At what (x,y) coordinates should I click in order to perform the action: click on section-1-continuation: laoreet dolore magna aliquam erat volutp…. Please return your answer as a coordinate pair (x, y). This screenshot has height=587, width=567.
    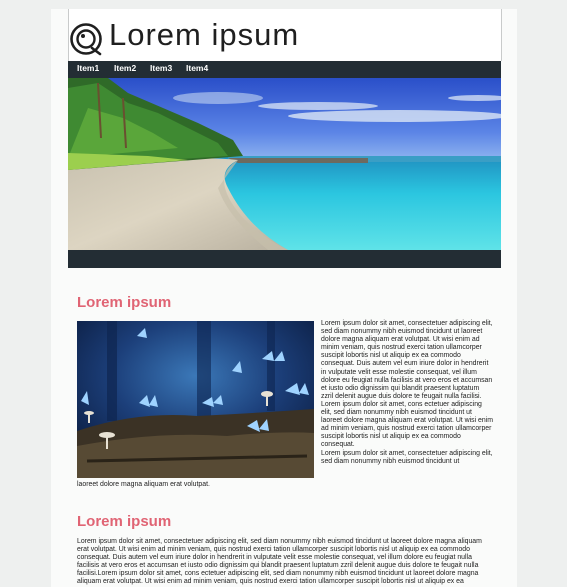
    Looking at the image, I should click on (143, 484).